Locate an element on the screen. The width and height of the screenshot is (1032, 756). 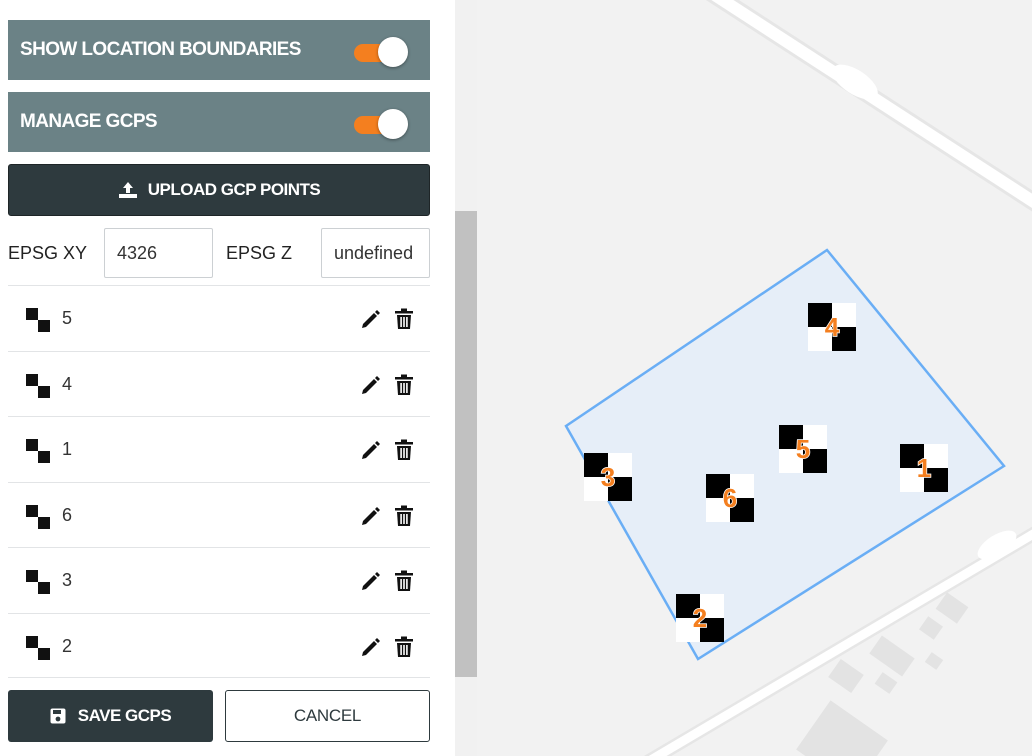
gcp-list-item: 3 is located at coordinates (219, 579).